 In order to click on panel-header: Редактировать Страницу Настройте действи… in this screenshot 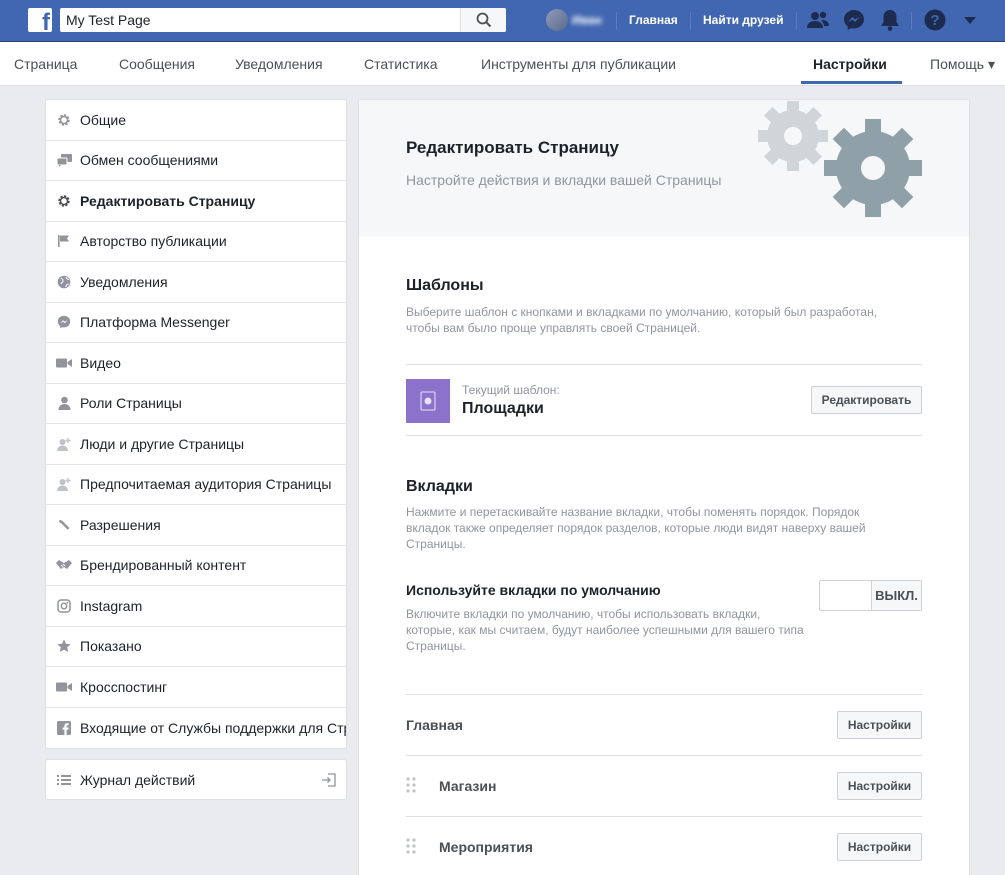, I will do `click(664, 168)`.